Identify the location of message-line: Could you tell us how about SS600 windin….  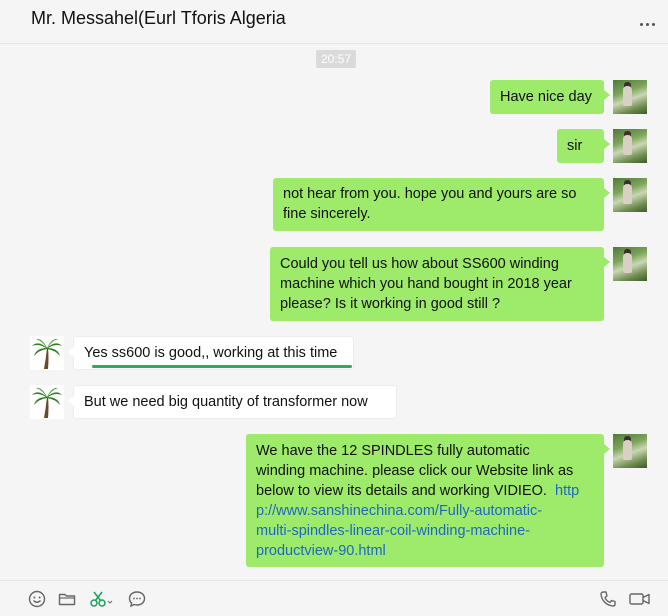
(419, 264).